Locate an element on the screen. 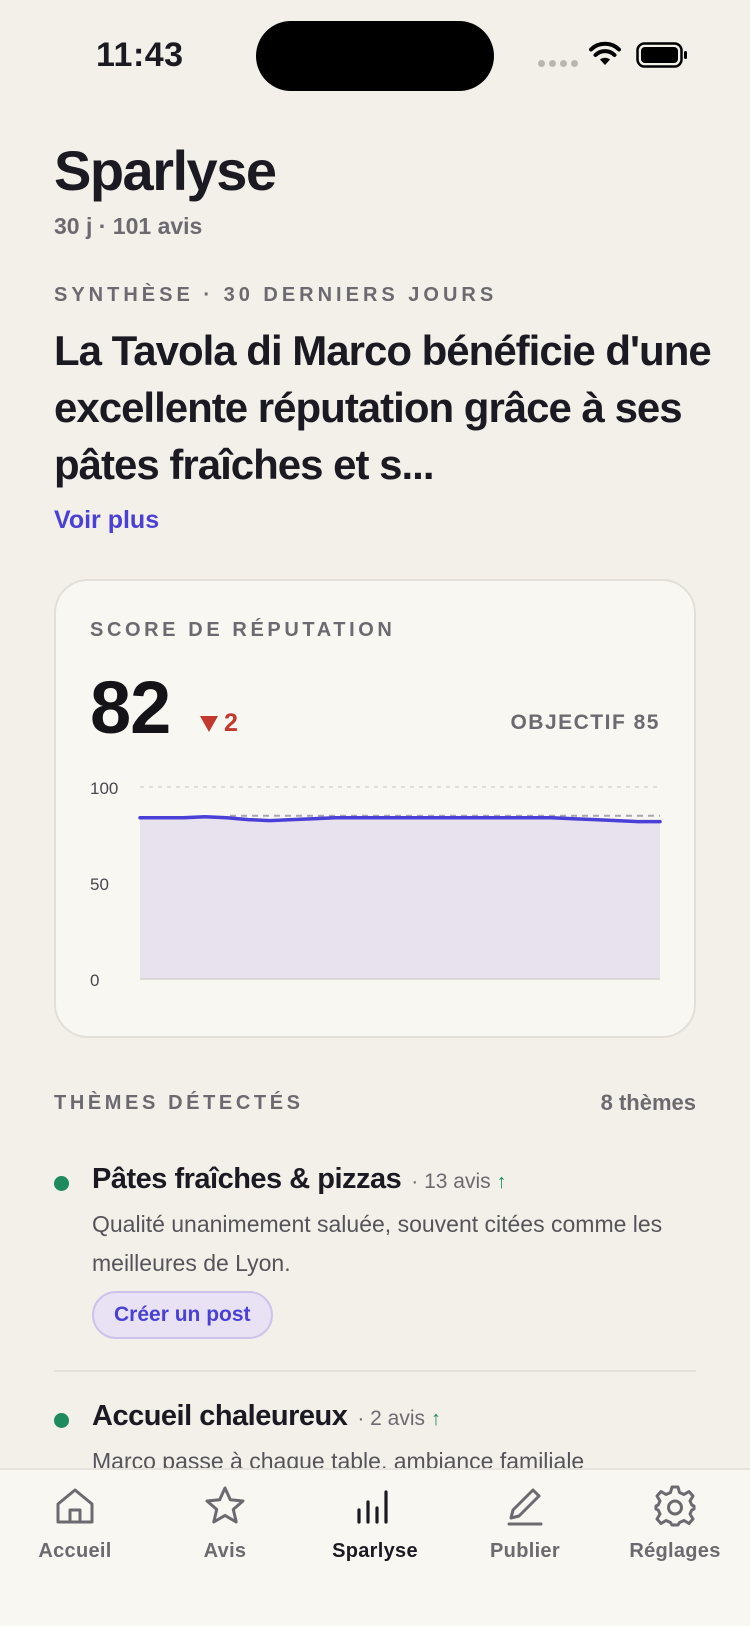 This screenshot has height=1626, width=750. reputation-score: 82 is located at coordinates (130, 707).